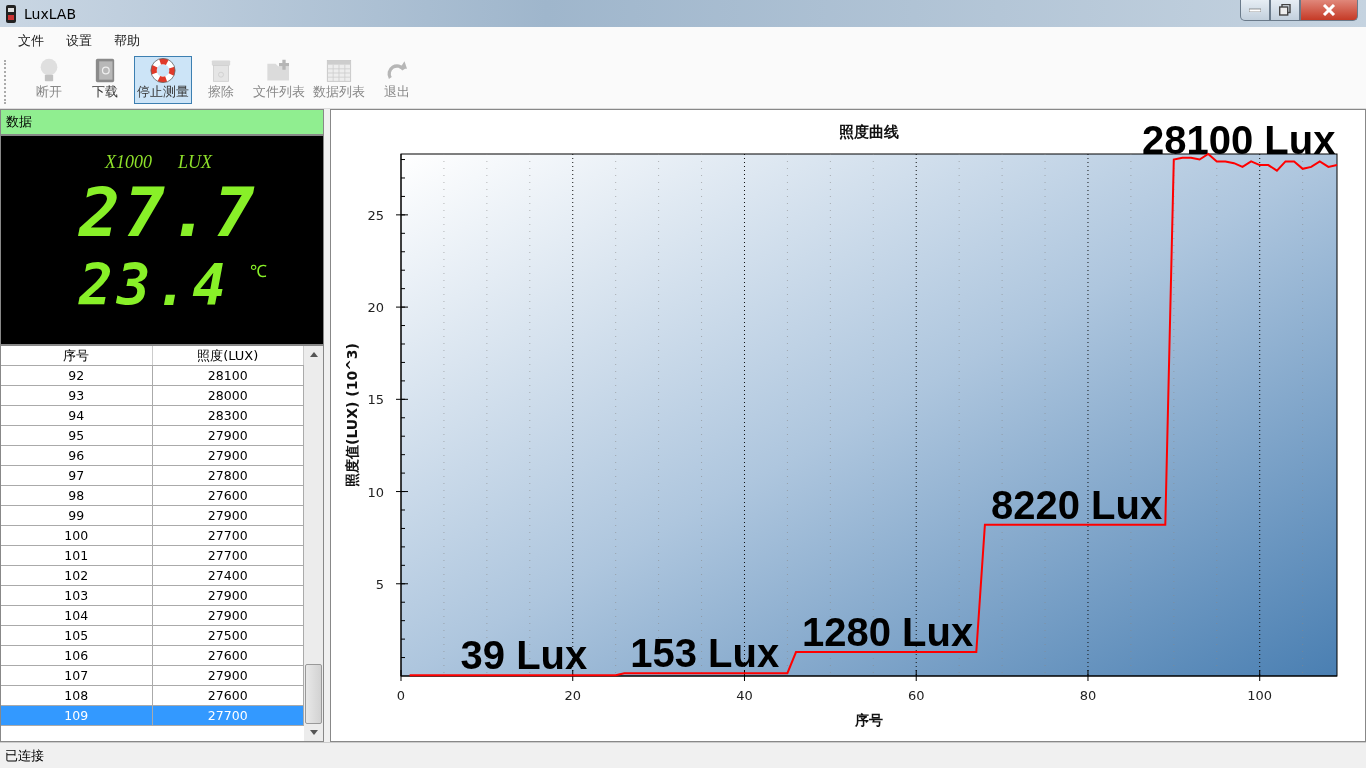  I want to click on table-row: 97 27800, so click(152, 476).